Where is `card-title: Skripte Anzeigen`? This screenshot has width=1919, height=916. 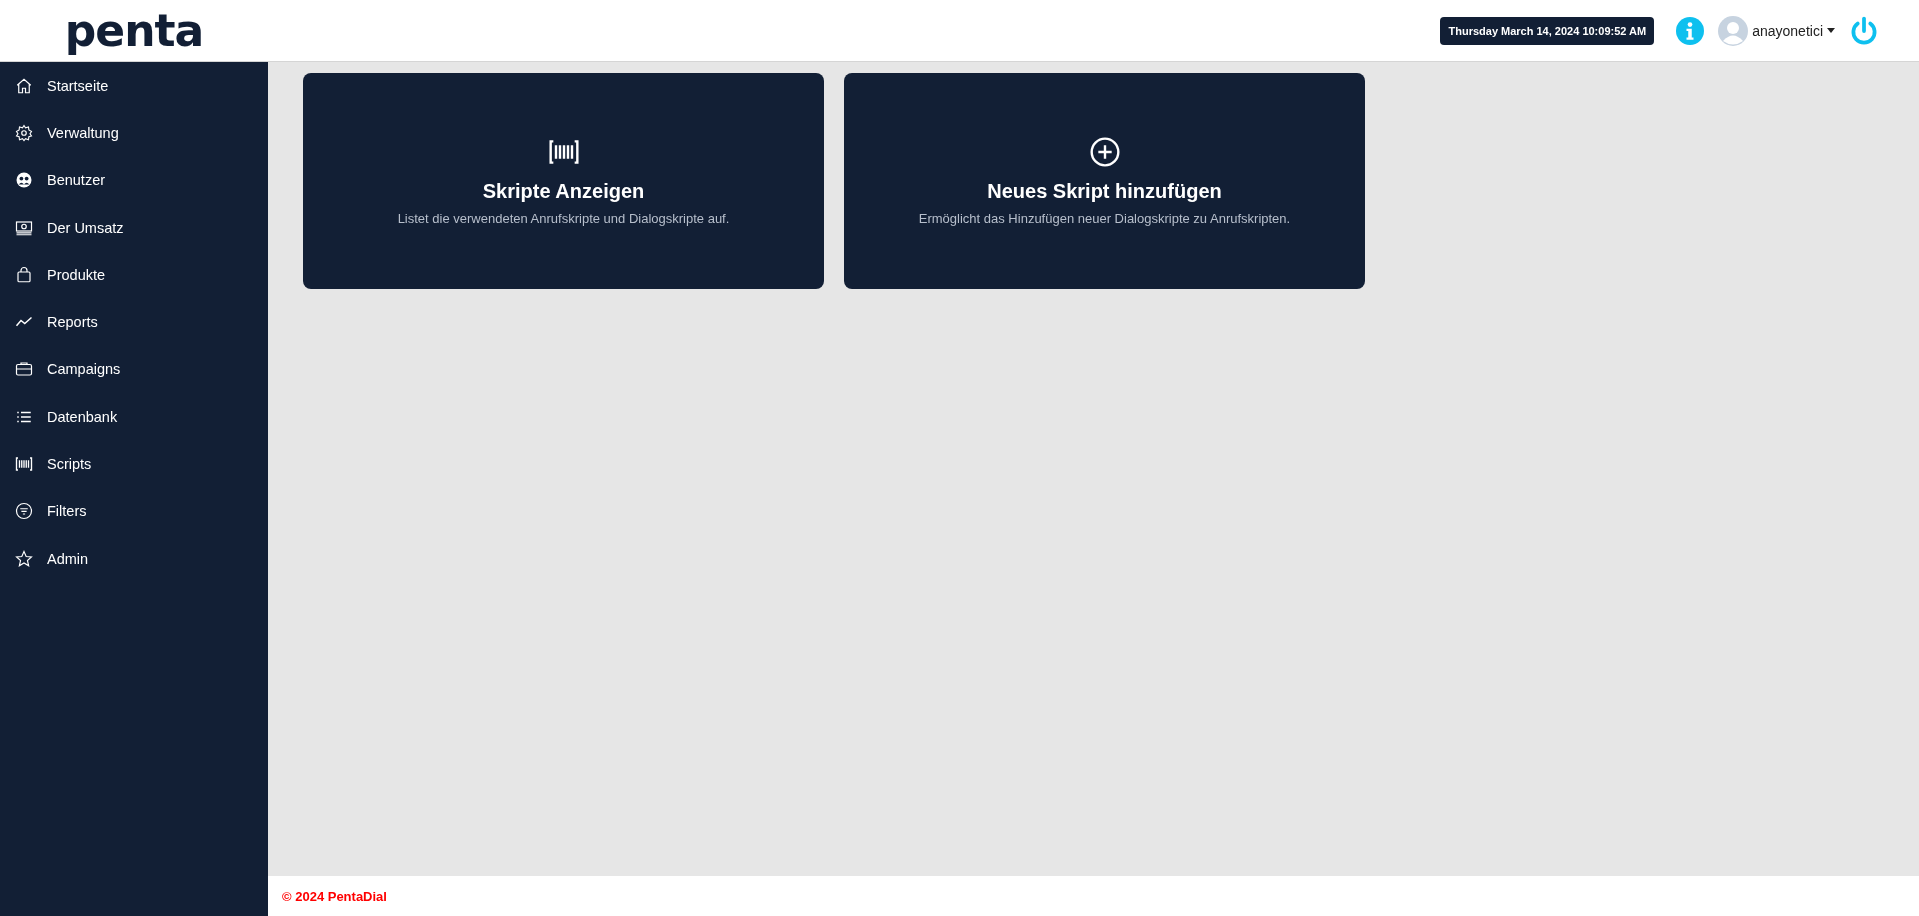 card-title: Skripte Anzeigen is located at coordinates (563, 191).